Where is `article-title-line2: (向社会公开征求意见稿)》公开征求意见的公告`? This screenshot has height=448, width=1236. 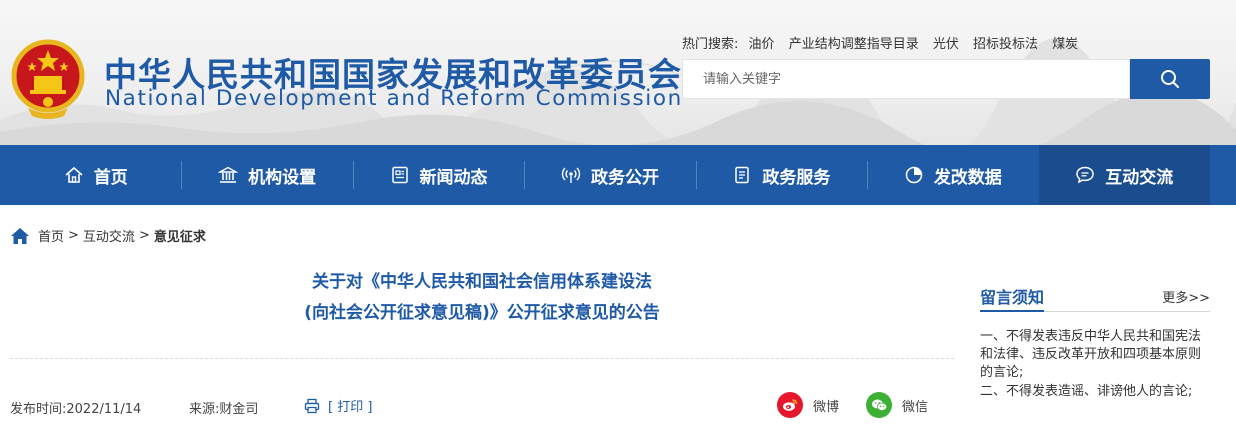 article-title-line2: (向社会公开征求意见稿)》公开征求意见的公告 is located at coordinates (482, 313).